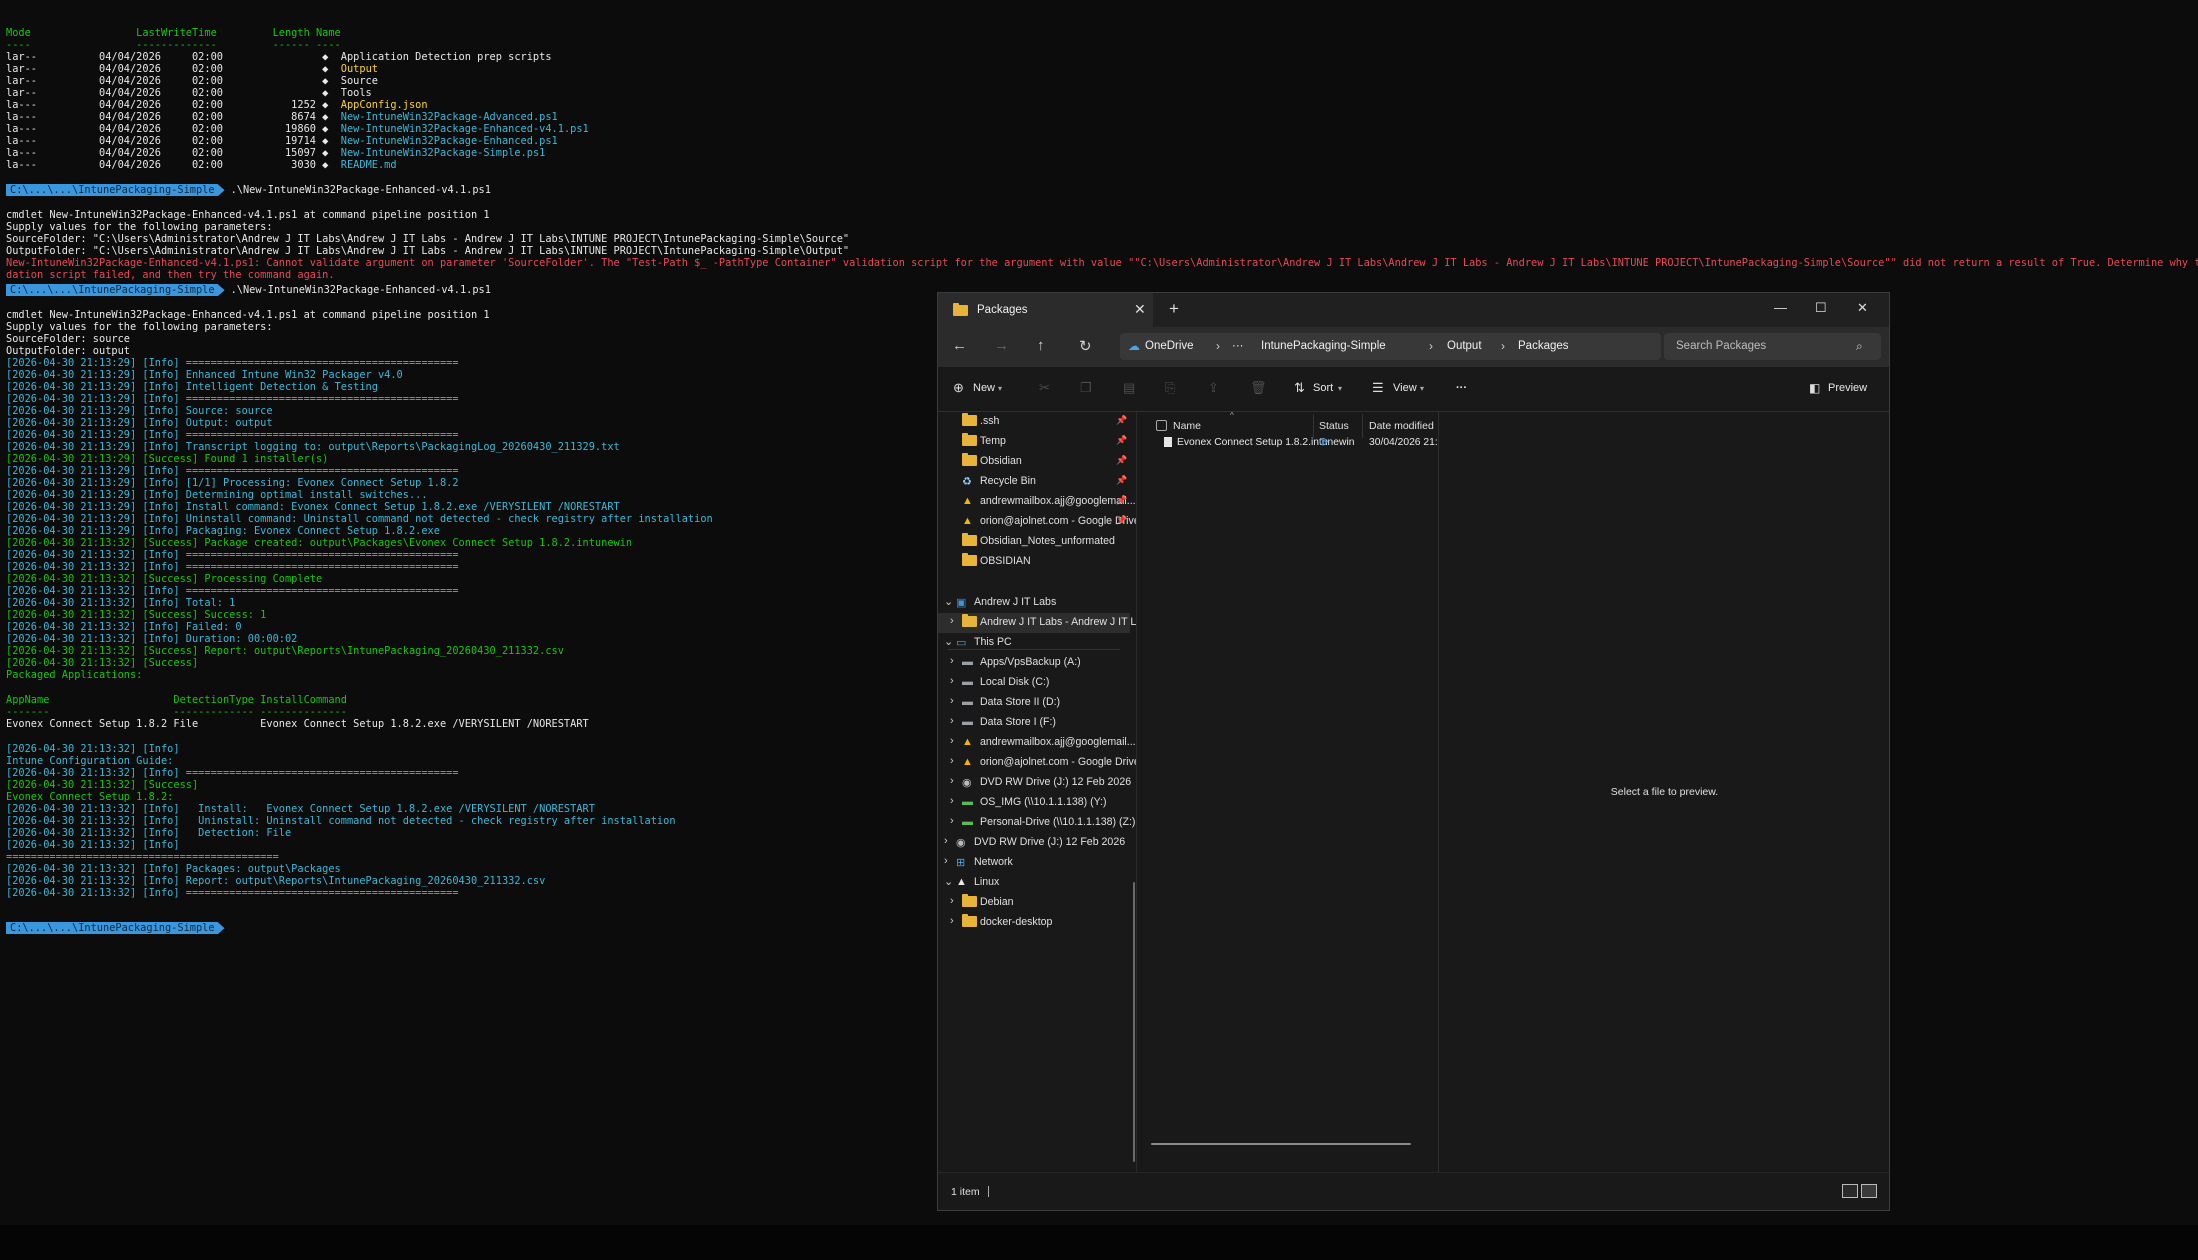 This screenshot has width=2198, height=1260. I want to click on share-icon: ⇪, so click(1213, 388).